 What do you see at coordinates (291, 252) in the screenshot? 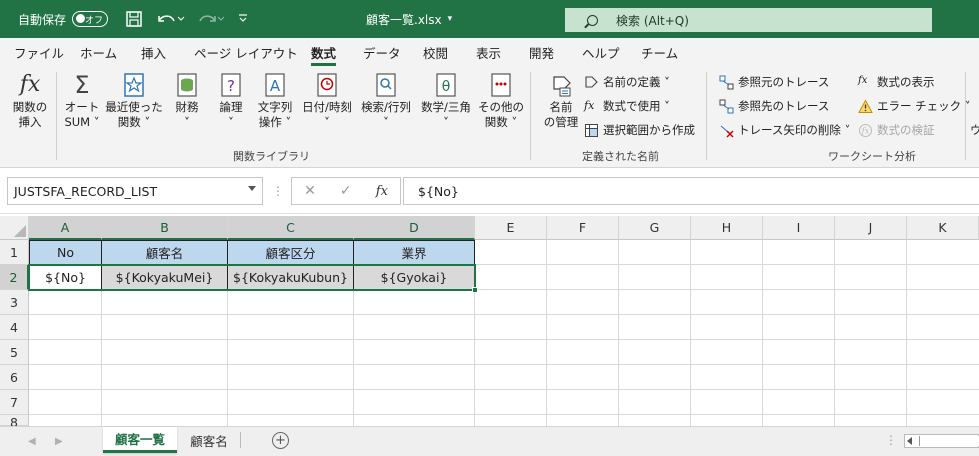
I see `cell-c1: 顧客区分` at bounding box center [291, 252].